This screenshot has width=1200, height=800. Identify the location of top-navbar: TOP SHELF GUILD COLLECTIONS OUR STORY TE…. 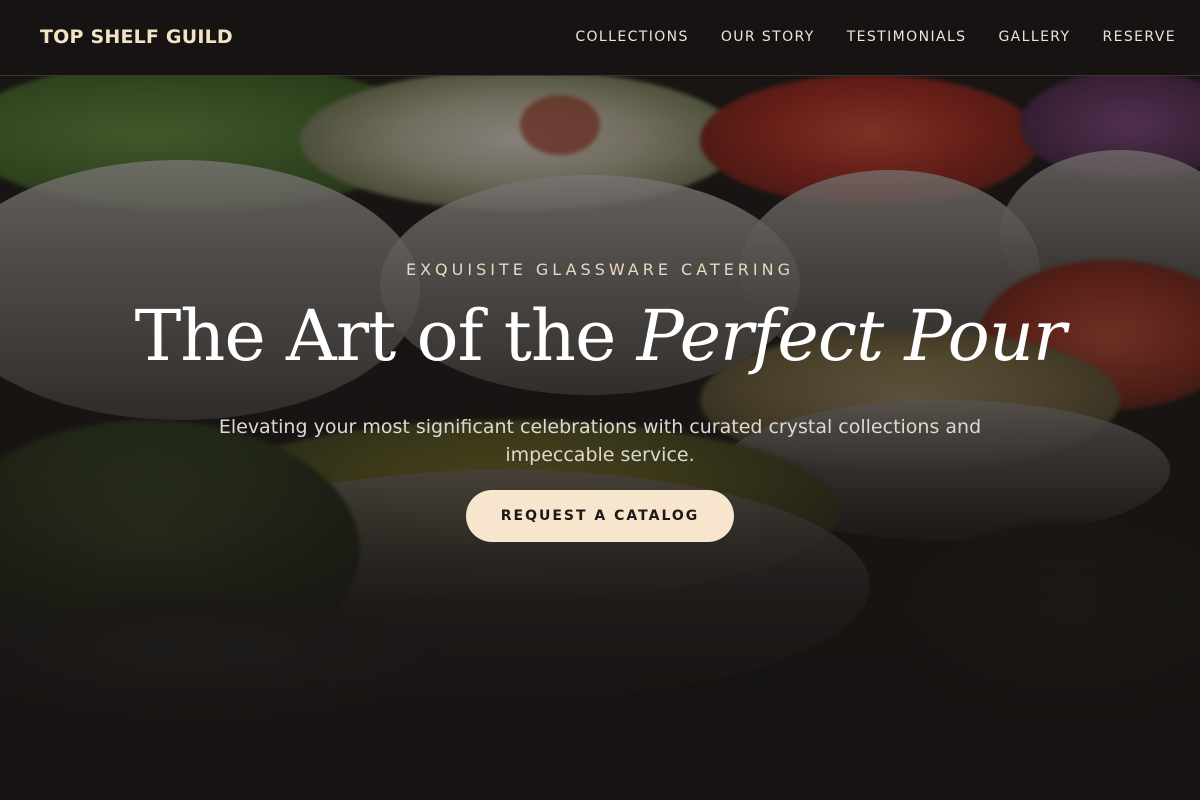
(600, 38).